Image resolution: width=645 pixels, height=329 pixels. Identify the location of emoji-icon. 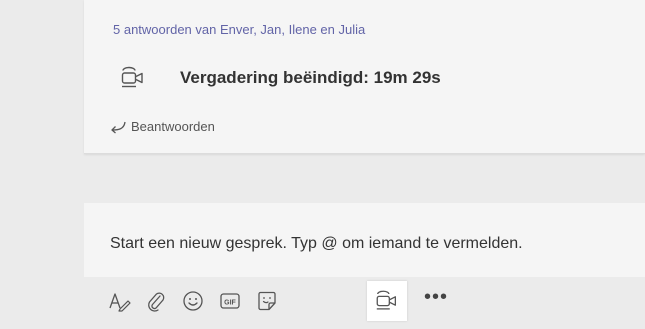
(193, 301).